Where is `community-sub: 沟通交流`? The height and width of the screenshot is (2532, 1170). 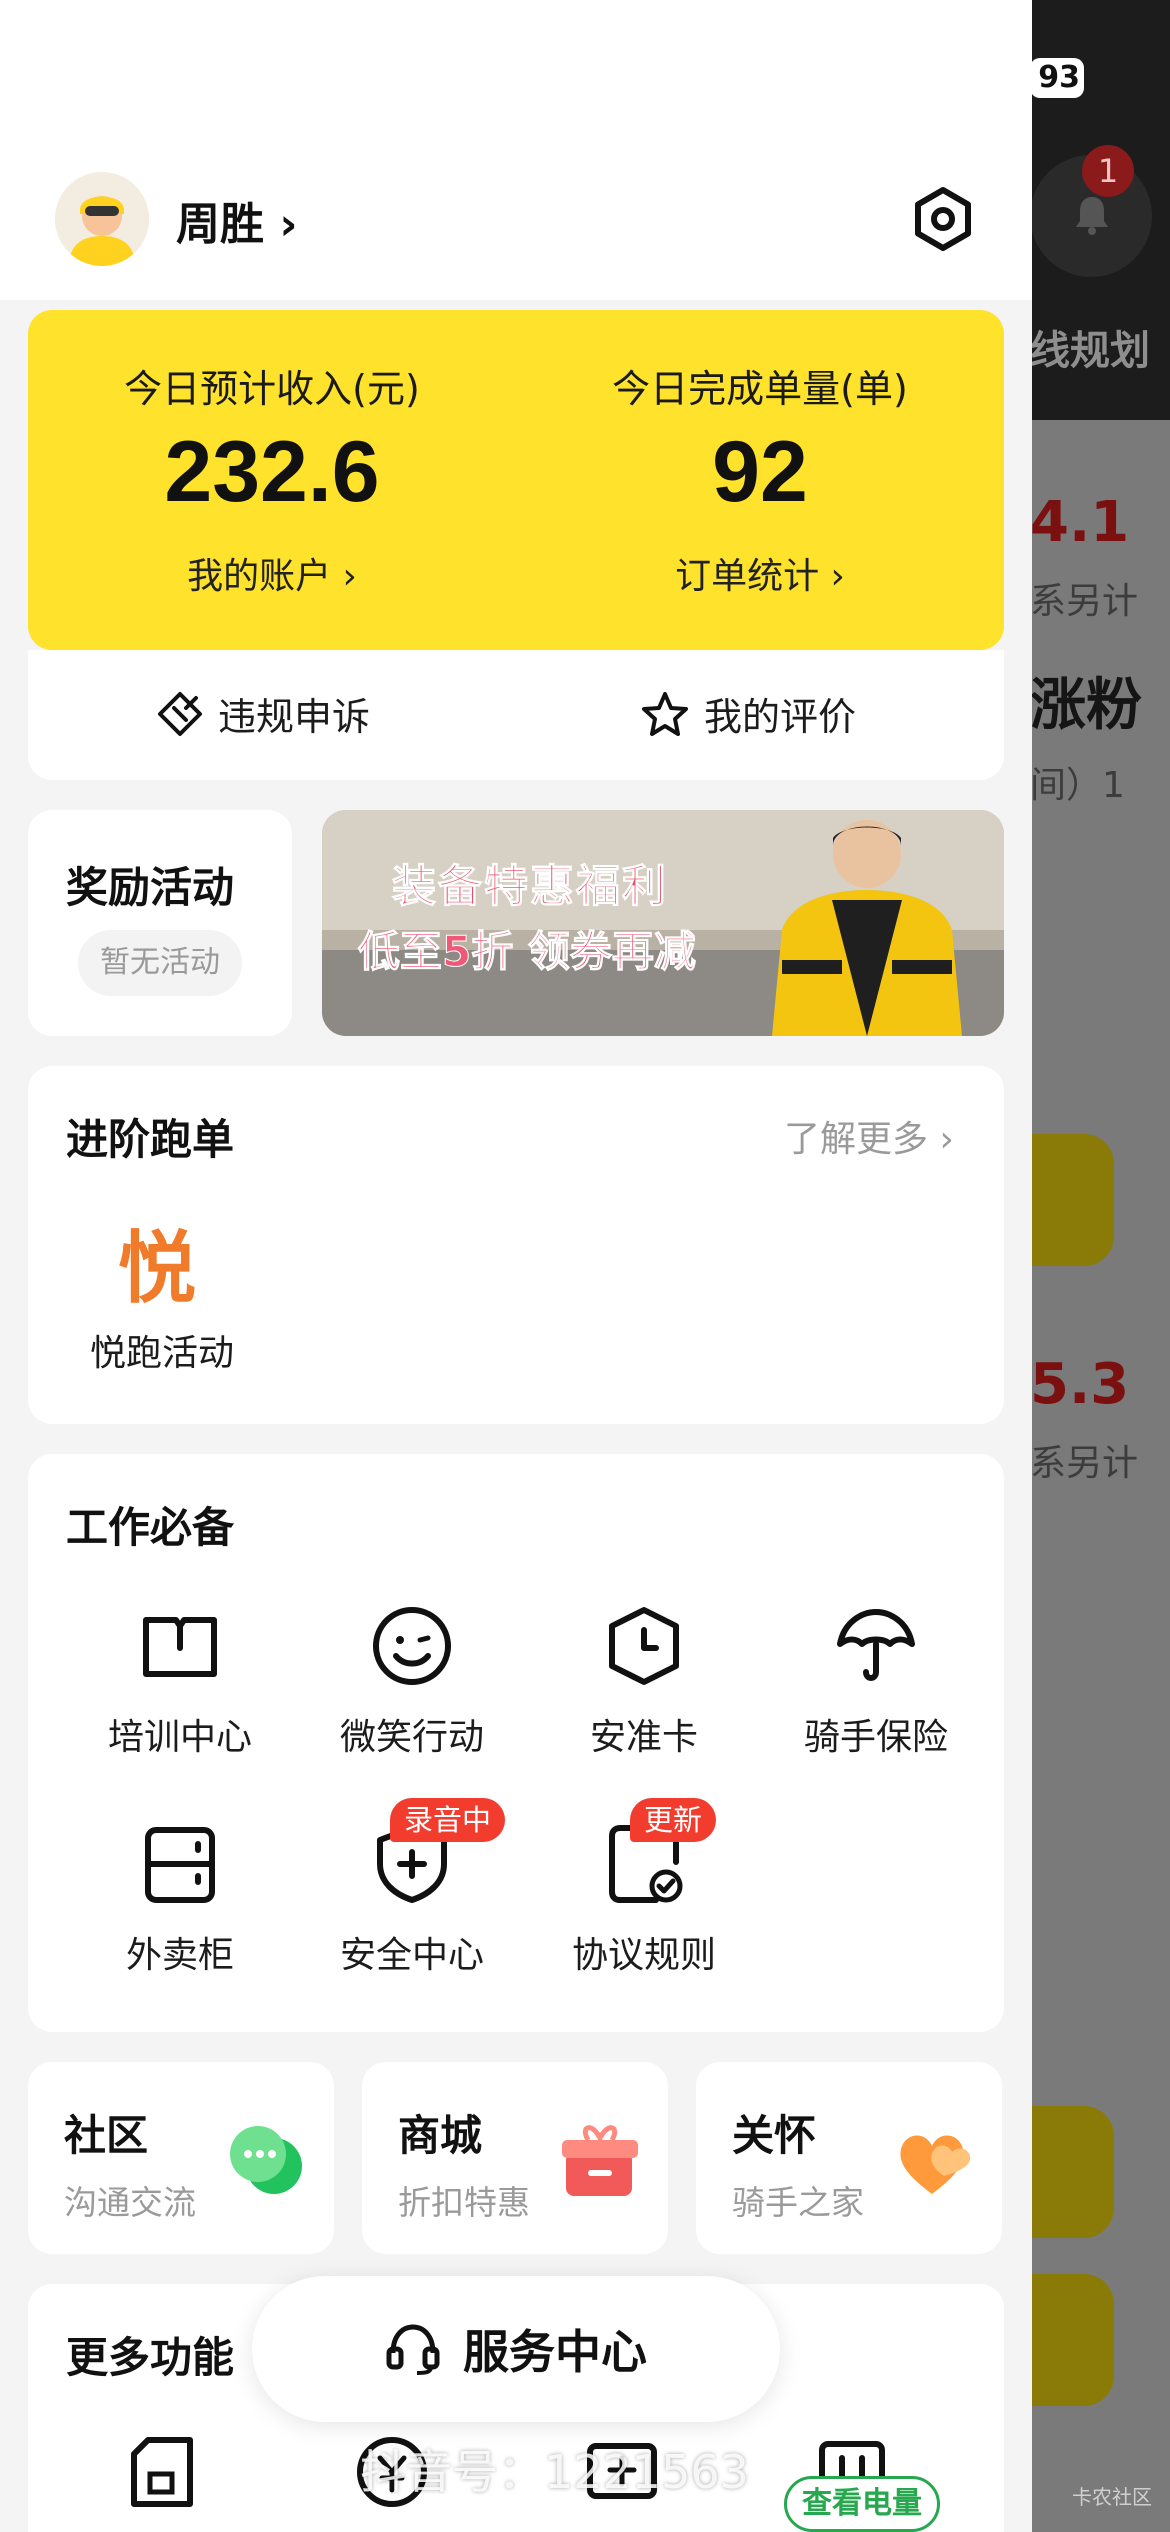 community-sub: 沟通交流 is located at coordinates (130, 2202).